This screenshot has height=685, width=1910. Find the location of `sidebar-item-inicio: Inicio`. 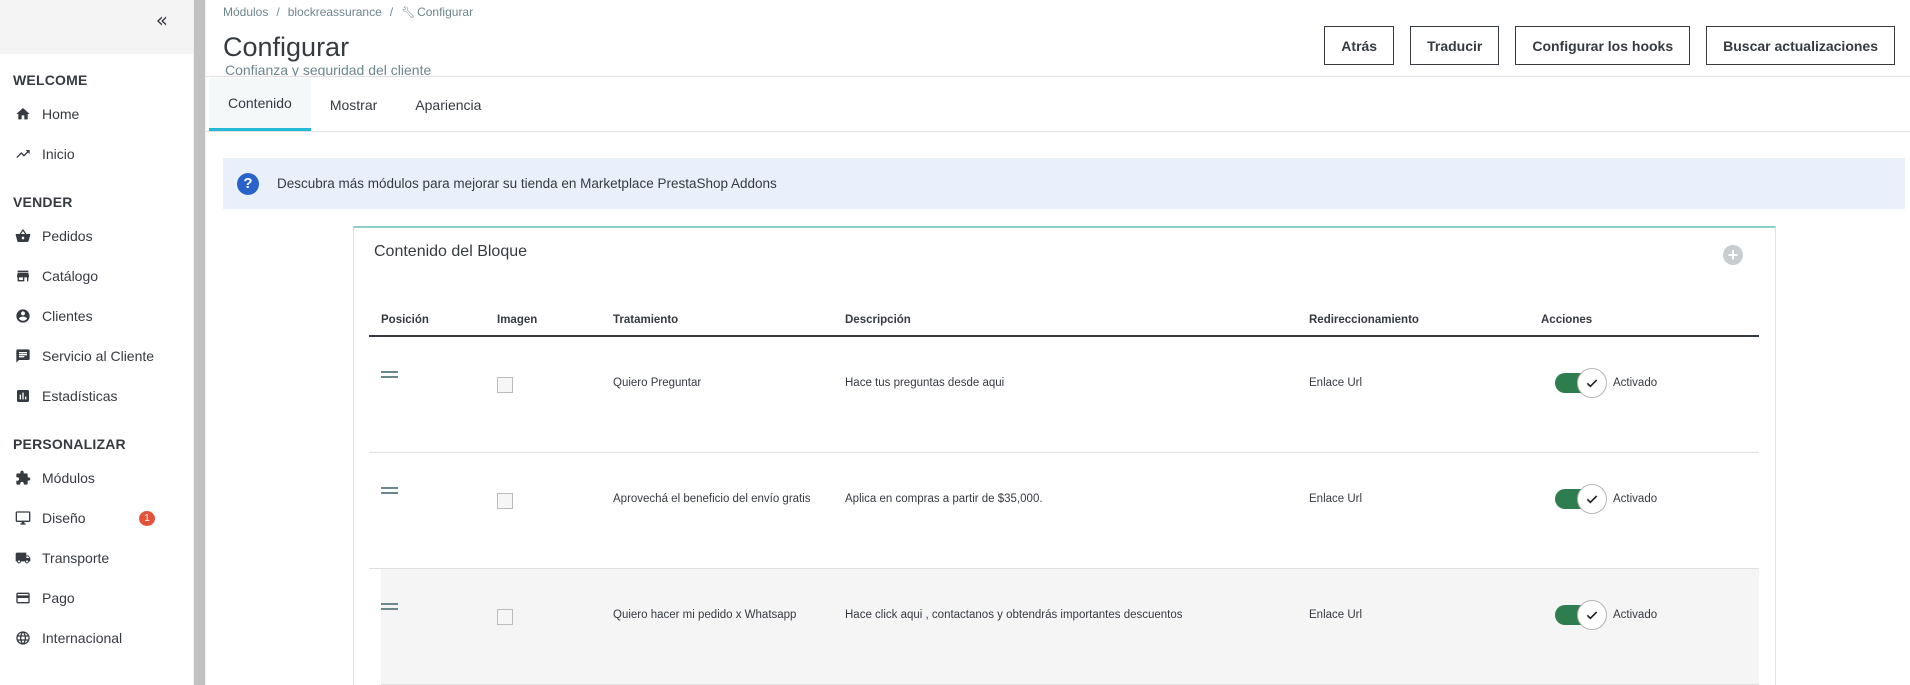

sidebar-item-inicio: Inicio is located at coordinates (96, 154).